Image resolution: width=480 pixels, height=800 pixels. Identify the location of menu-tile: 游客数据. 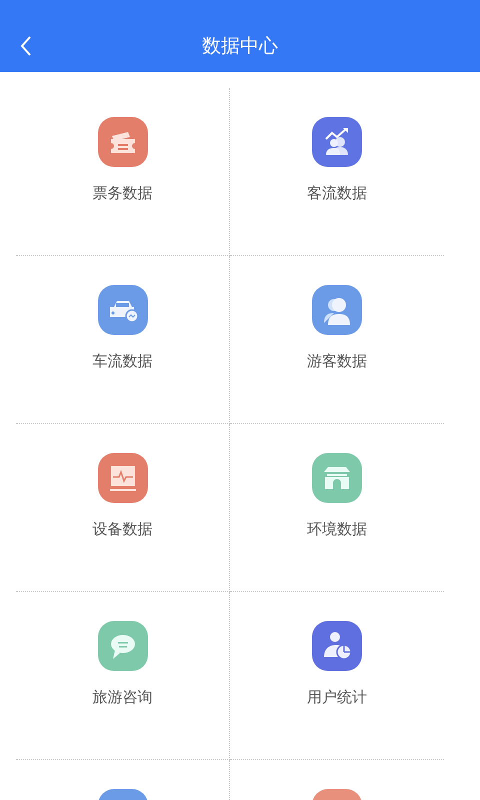
(337, 340).